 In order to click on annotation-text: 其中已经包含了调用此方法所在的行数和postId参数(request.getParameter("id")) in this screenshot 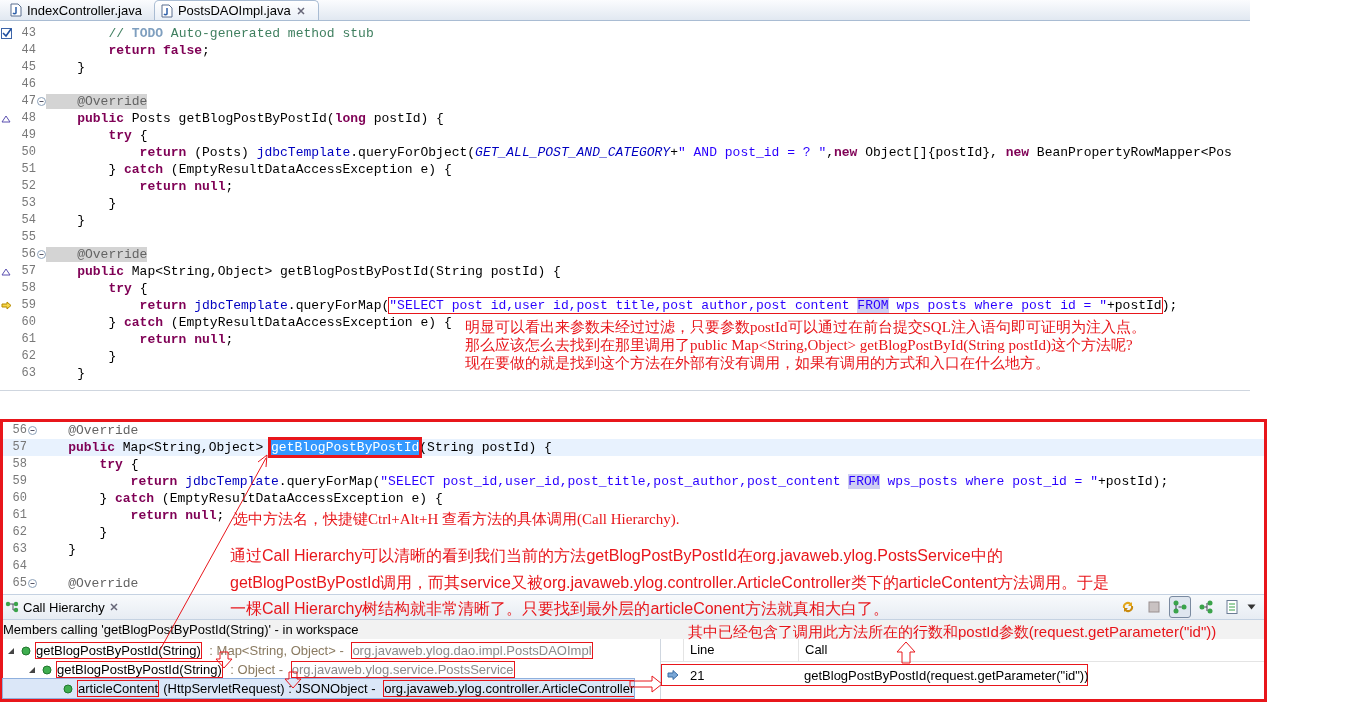, I will do `click(952, 632)`.